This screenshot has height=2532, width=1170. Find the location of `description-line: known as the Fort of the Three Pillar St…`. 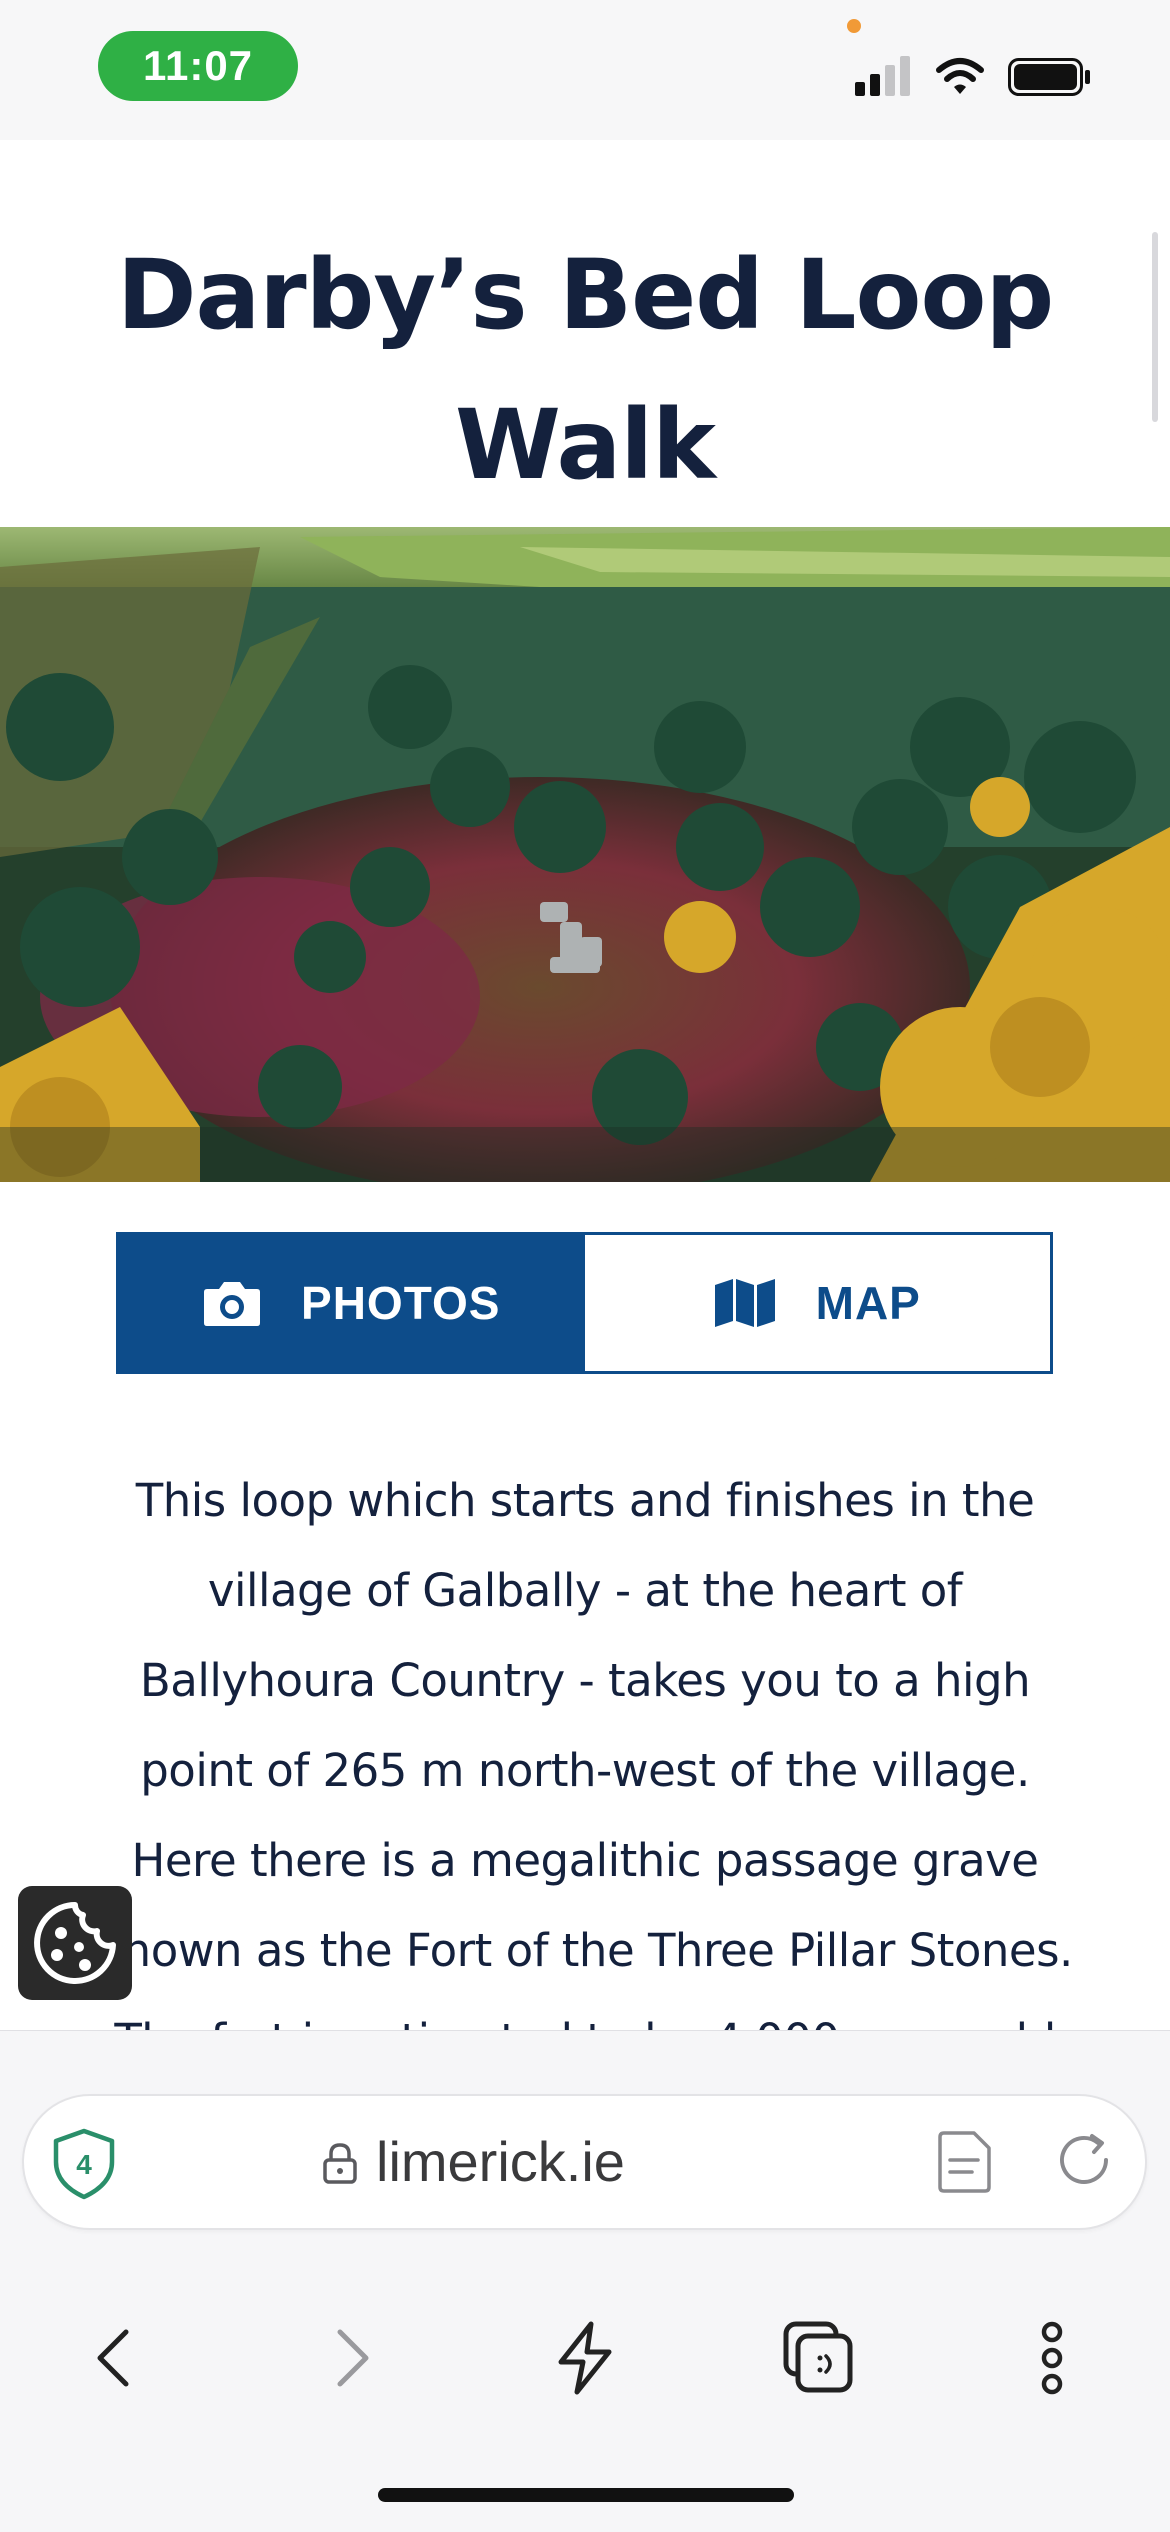

description-line: known as the Fort of the Three Pillar St… is located at coordinates (585, 1950).